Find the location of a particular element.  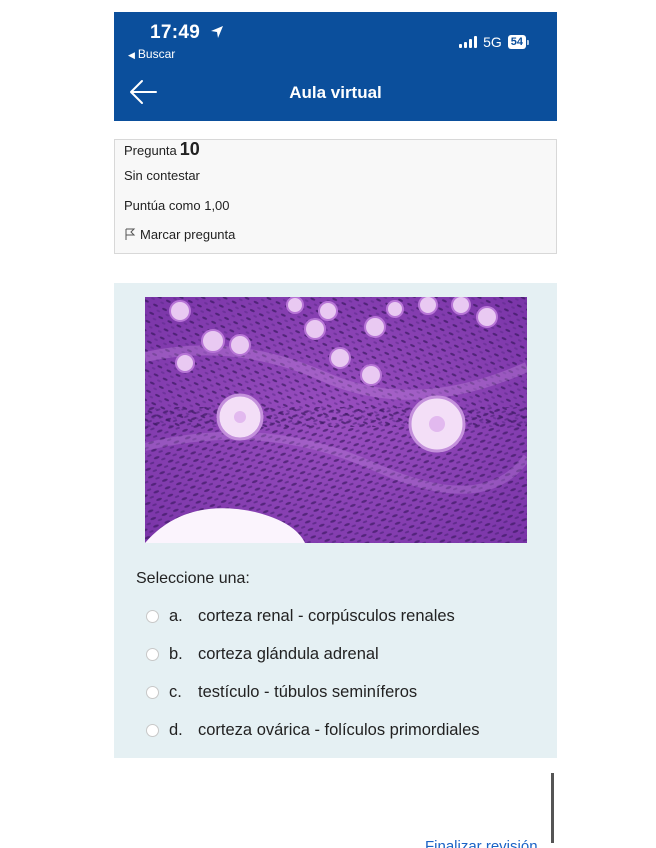

question-label: Pregunta 10 is located at coordinates (162, 149).